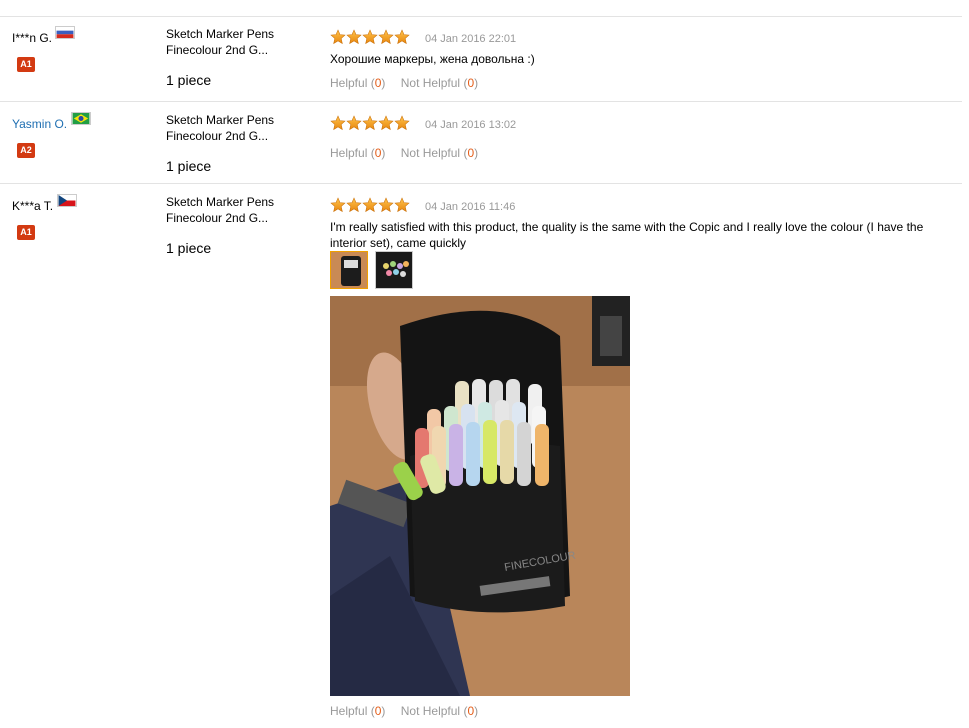  Describe the element at coordinates (39, 124) in the screenshot. I see `reviewer-name: Yasmin O.` at that location.